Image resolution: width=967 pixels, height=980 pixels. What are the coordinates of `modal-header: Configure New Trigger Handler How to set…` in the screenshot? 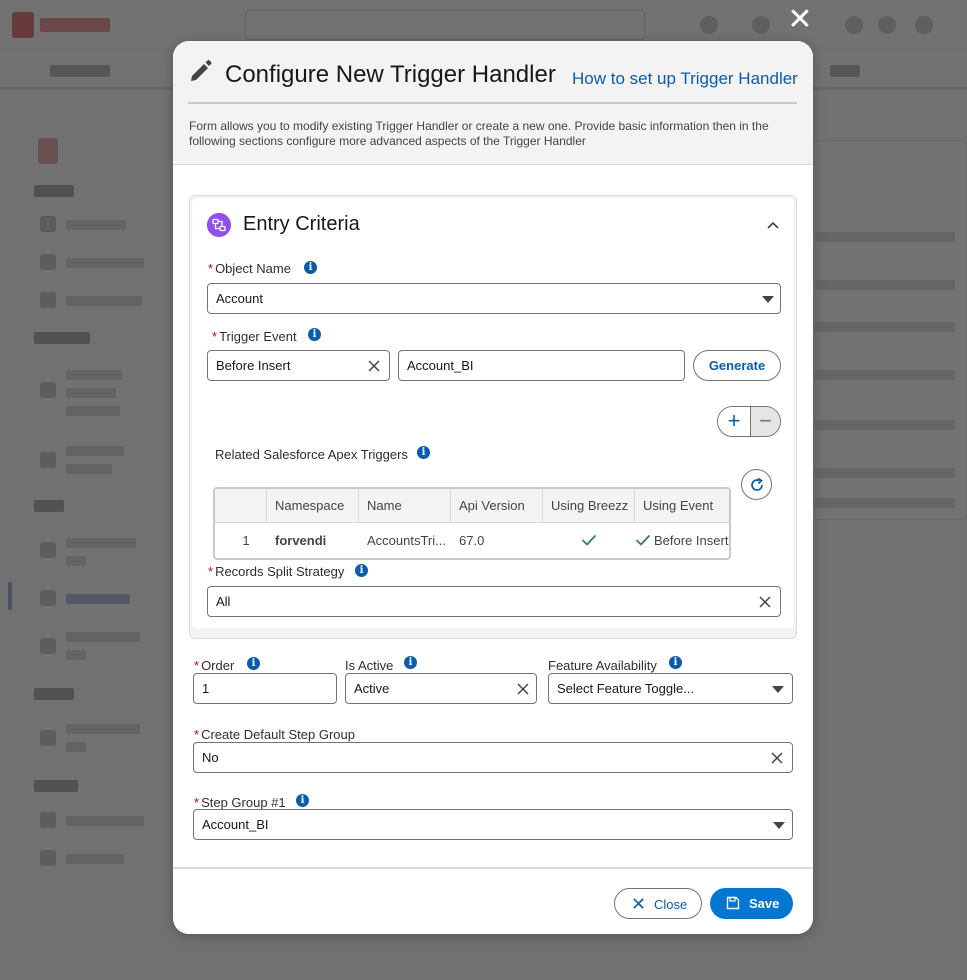 It's located at (493, 103).